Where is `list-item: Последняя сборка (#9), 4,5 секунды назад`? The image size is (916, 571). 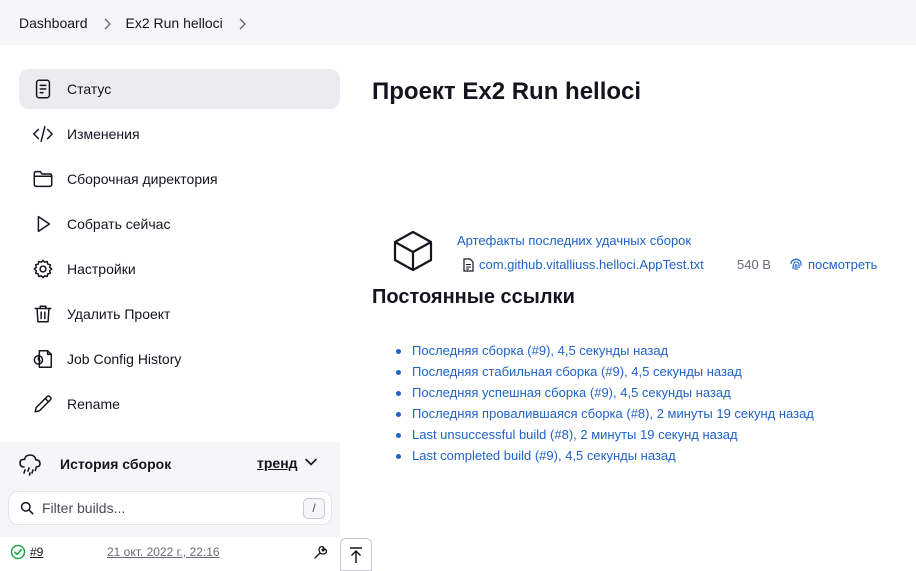
list-item: Последняя сборка (#9), 4,5 секунды назад is located at coordinates (604, 353).